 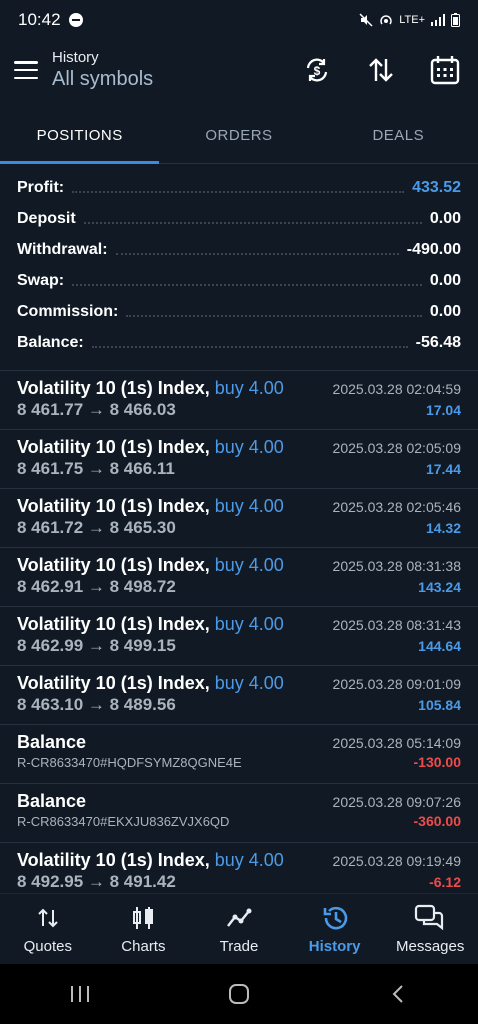 What do you see at coordinates (436, 187) in the screenshot?
I see `summary-value: 433.52` at bounding box center [436, 187].